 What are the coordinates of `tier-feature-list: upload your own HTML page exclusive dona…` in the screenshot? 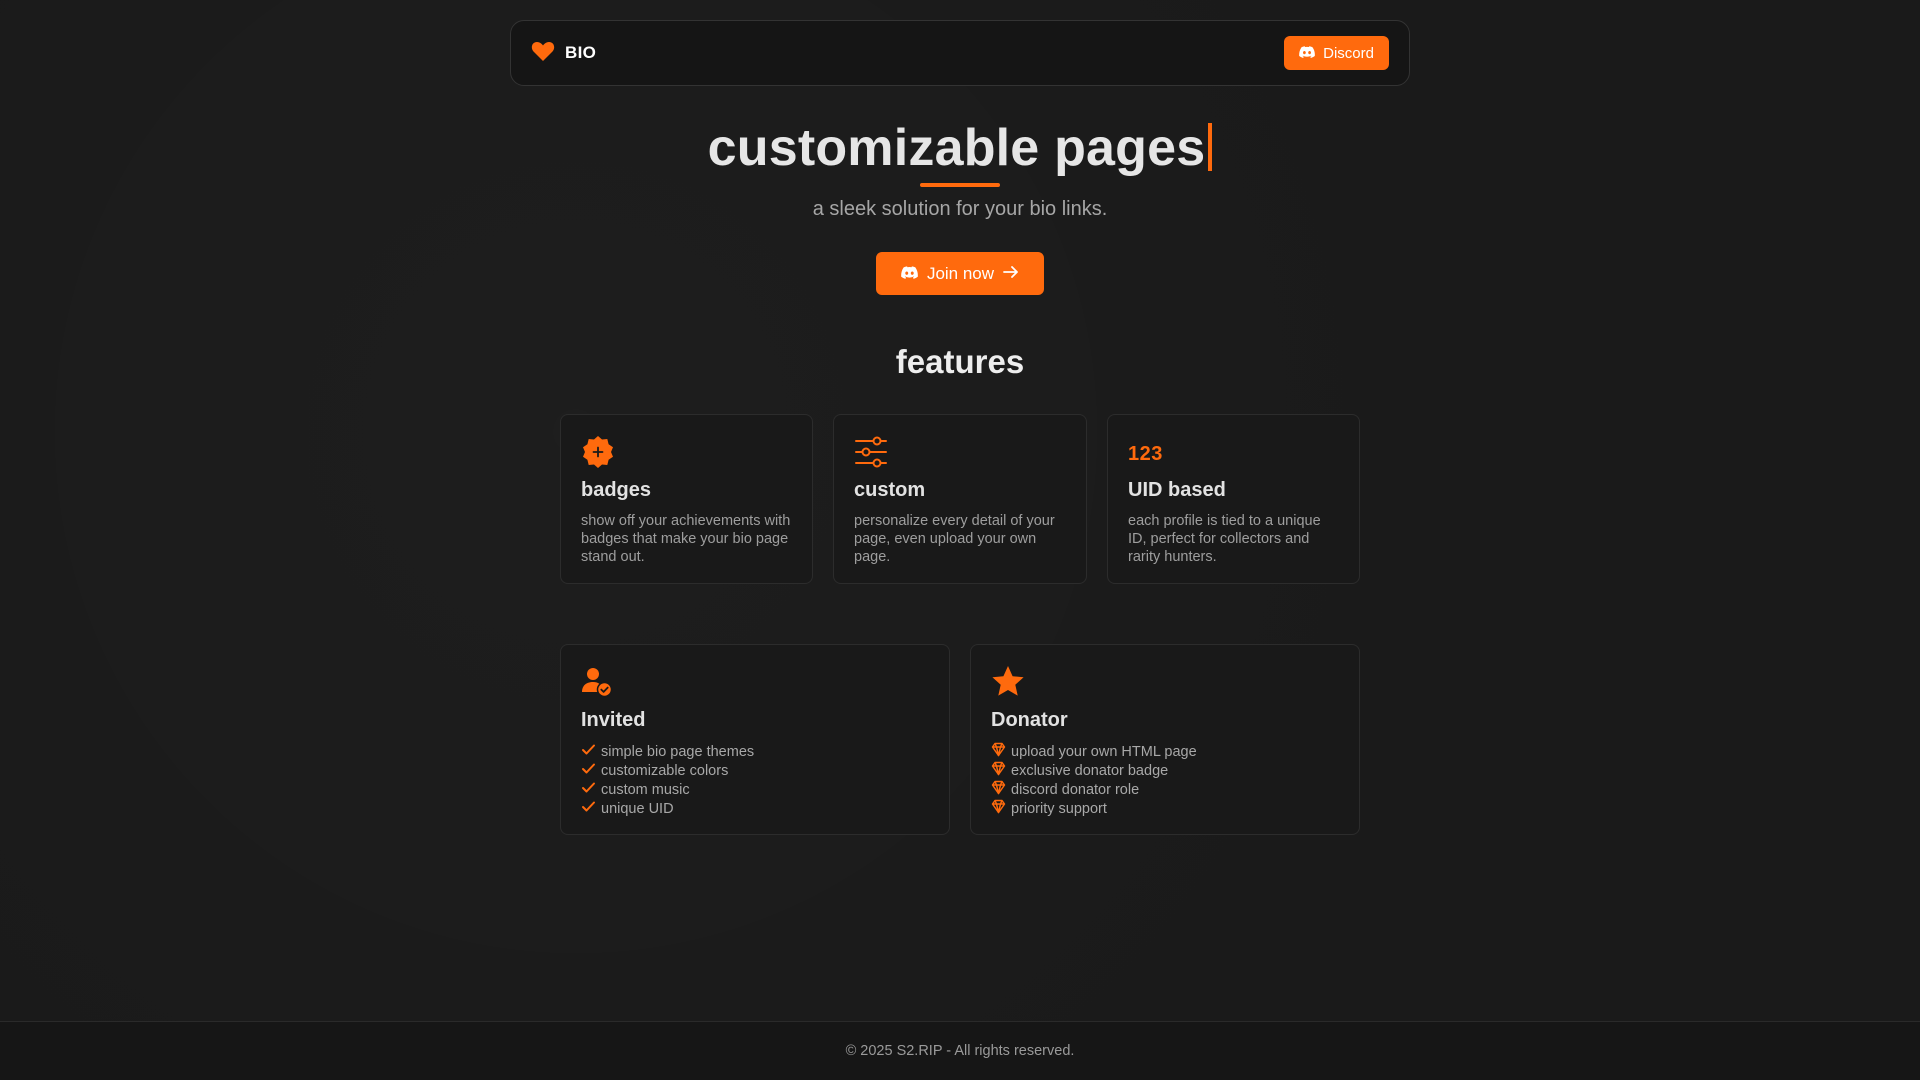 It's located at (1165, 780).